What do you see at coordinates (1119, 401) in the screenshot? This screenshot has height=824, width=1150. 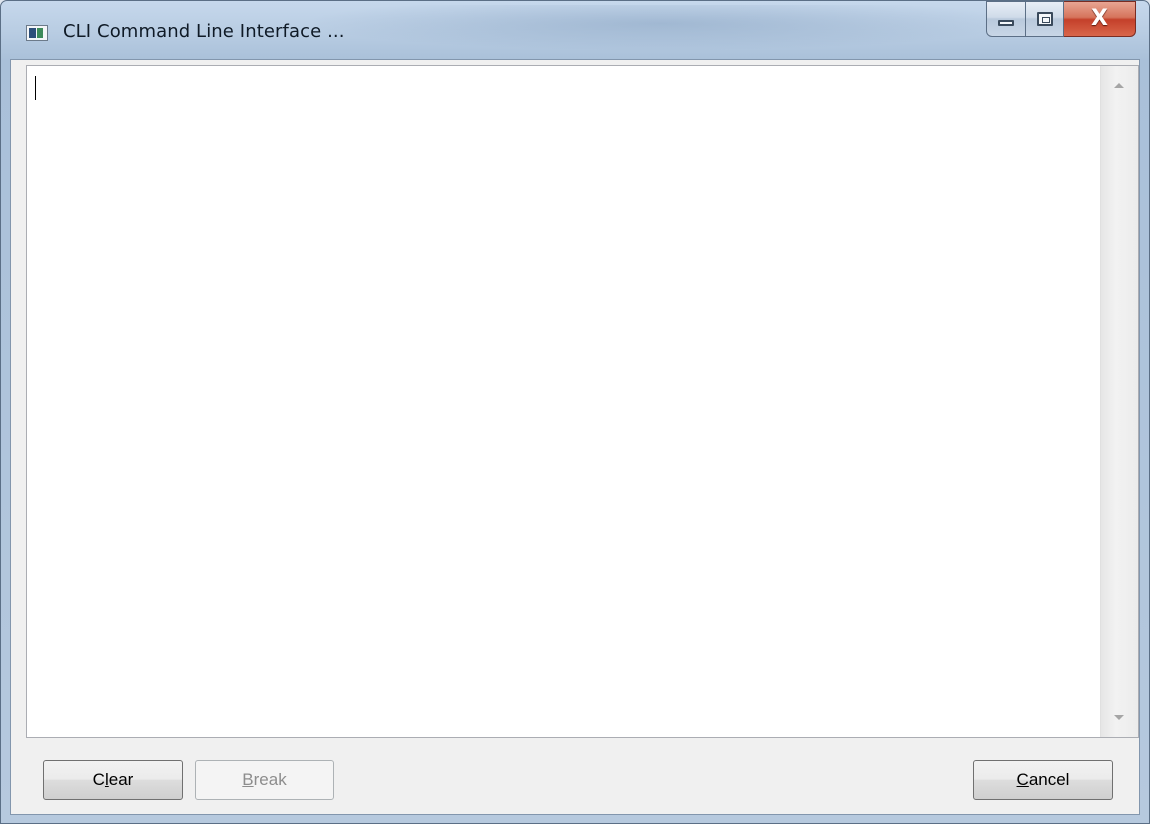 I see `vertical-scrollbar` at bounding box center [1119, 401].